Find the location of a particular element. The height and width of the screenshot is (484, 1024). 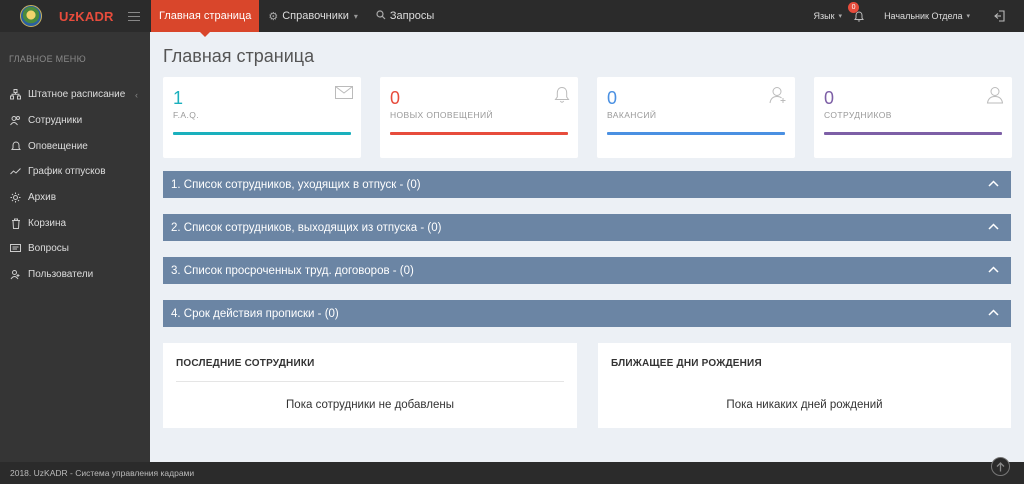

logout-button is located at coordinates (1000, 16).